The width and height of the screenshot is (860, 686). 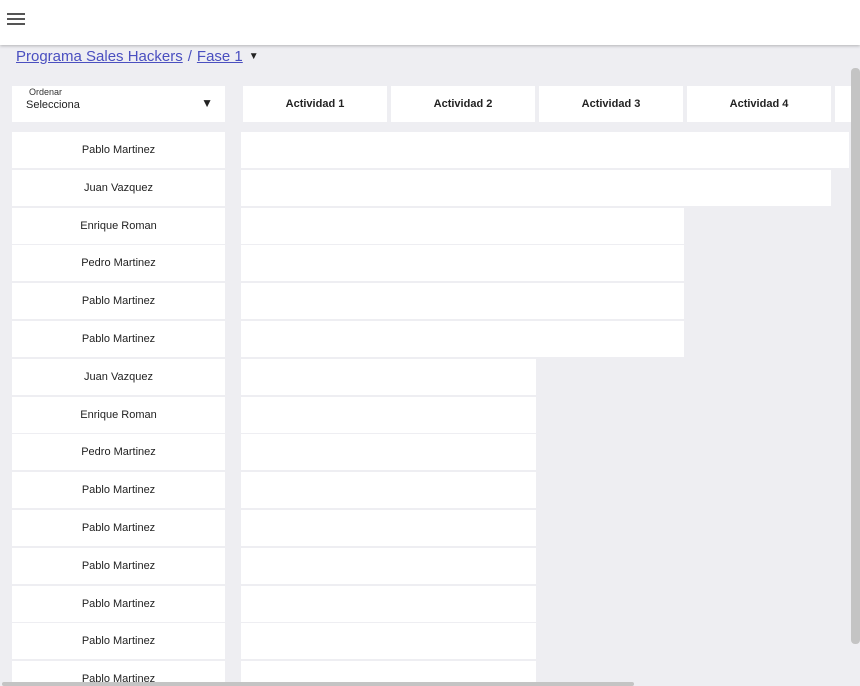 I want to click on column-header-activity-2: Actividad 2, so click(x=463, y=104).